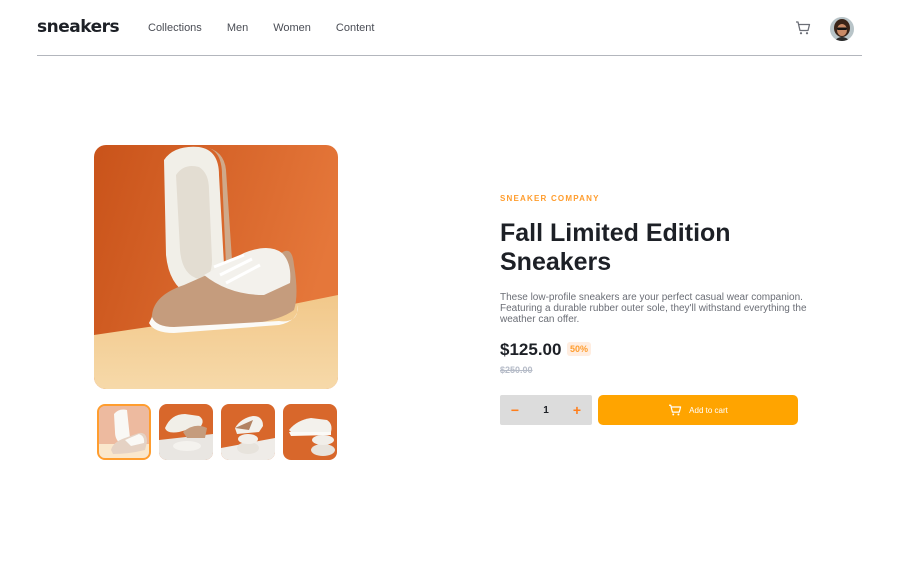  I want to click on nav-women: Women, so click(292, 28).